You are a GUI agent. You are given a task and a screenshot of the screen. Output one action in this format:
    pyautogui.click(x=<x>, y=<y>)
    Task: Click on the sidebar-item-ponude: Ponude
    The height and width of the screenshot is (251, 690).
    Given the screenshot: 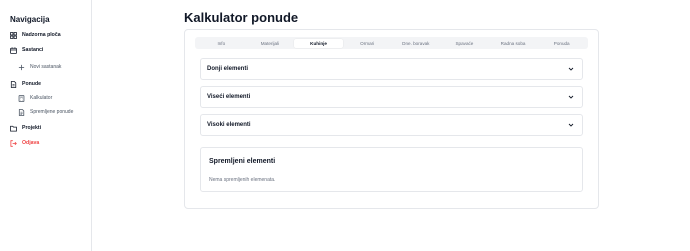 What is the action you would take?
    pyautogui.click(x=25, y=84)
    